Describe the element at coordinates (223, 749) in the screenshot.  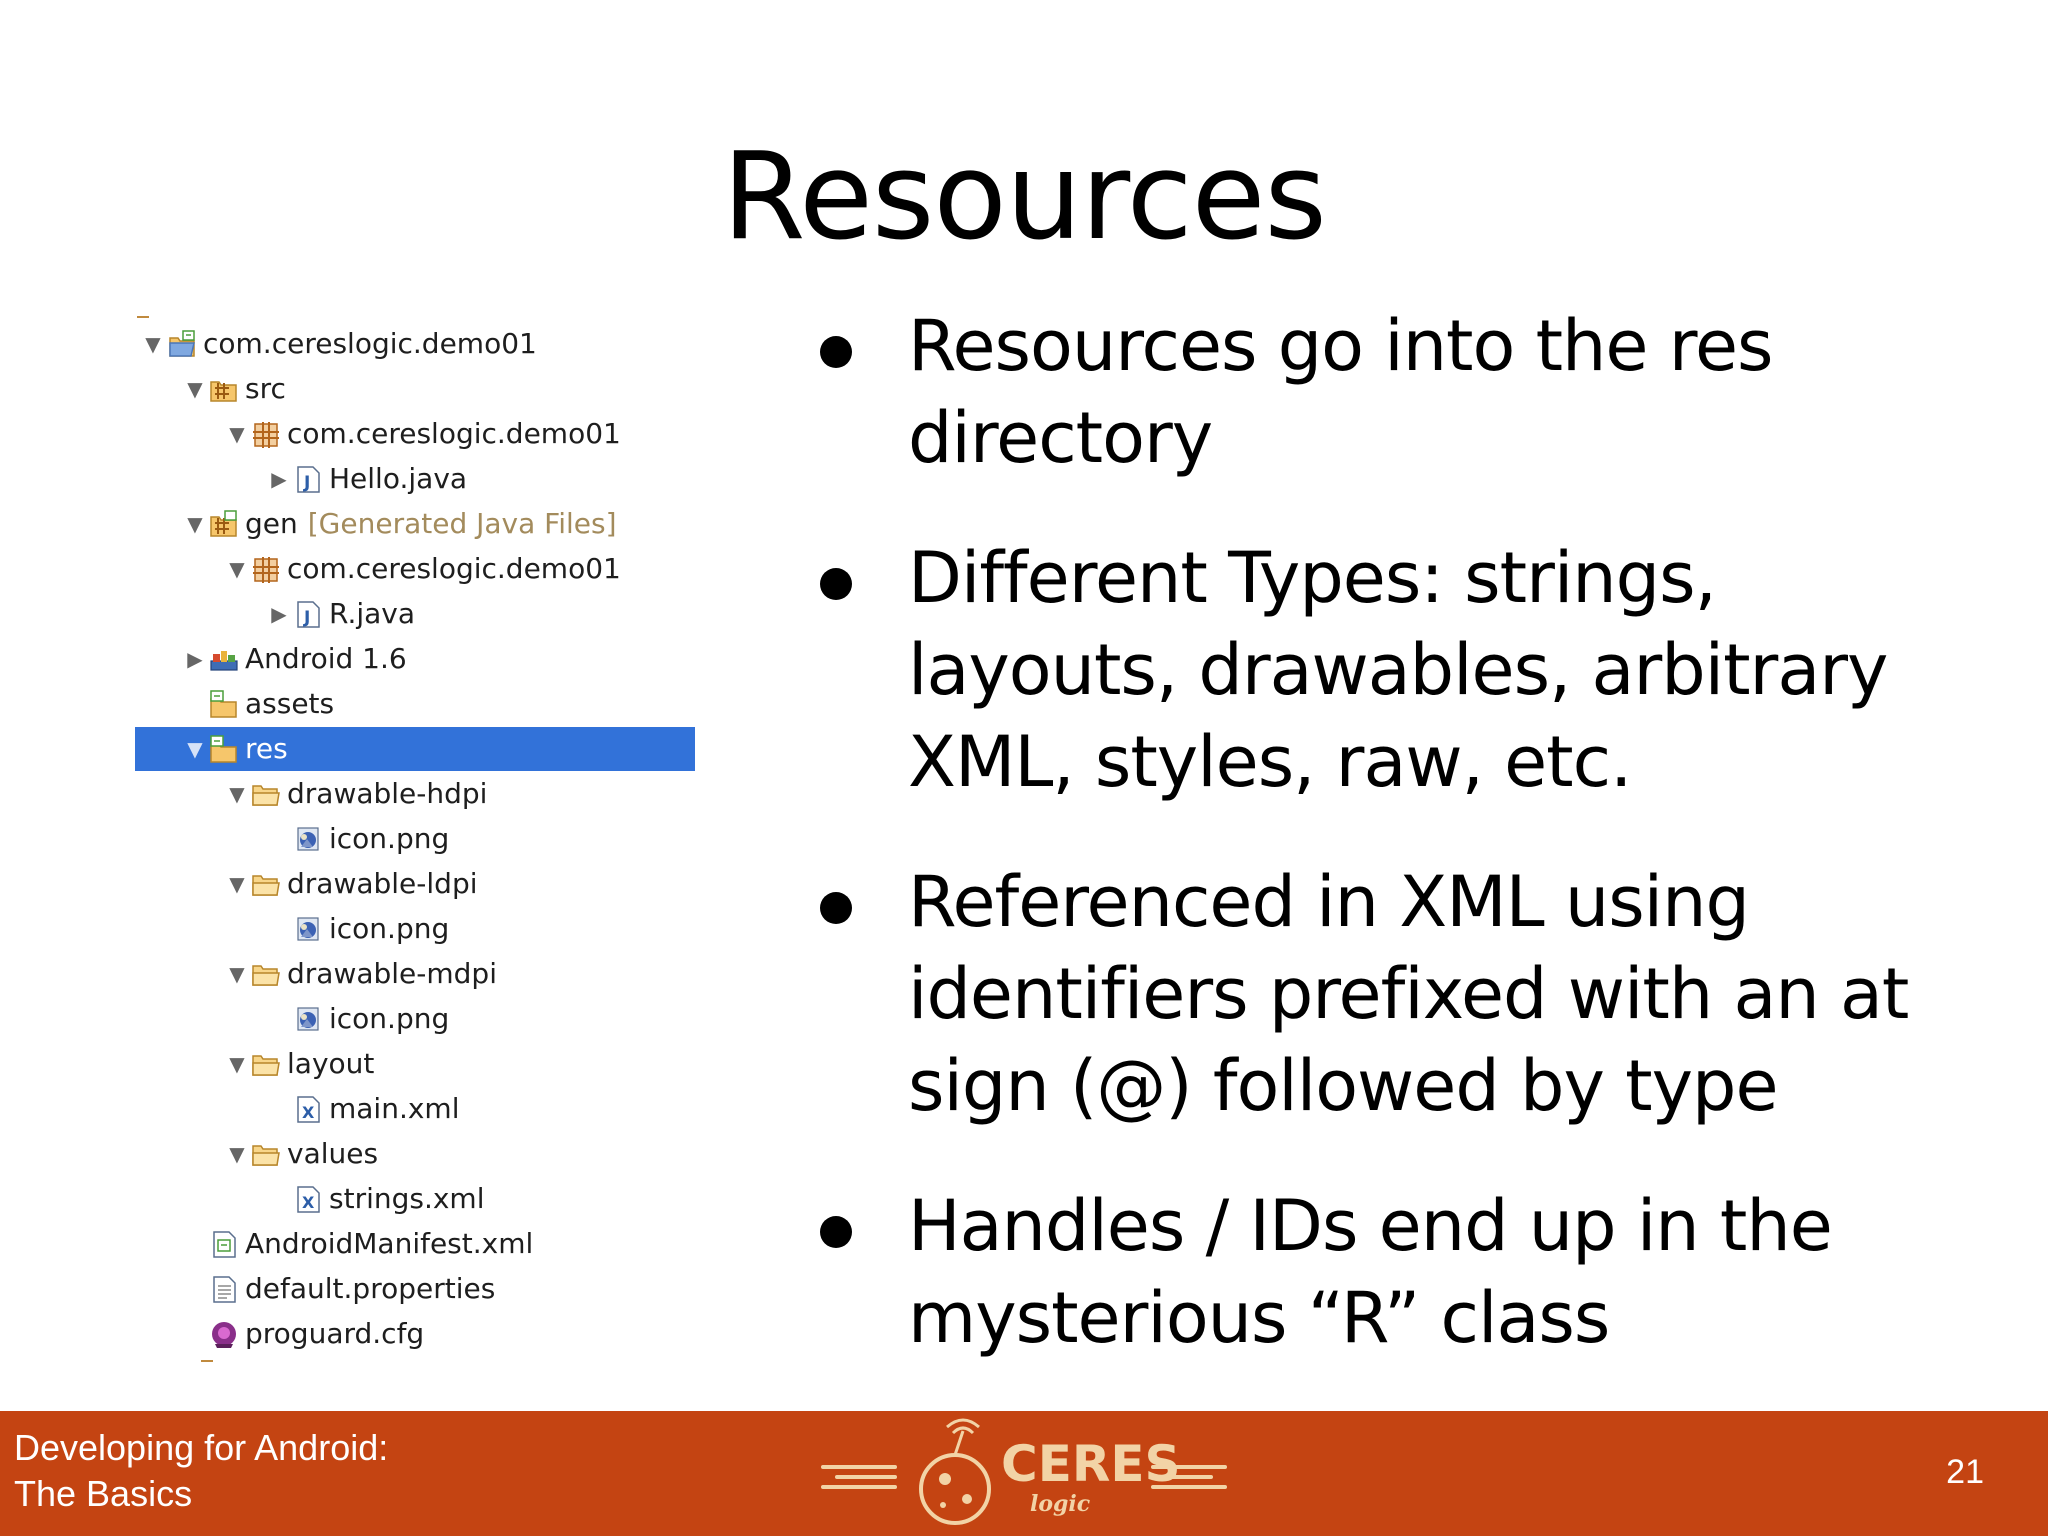
I see `android-folder-icon` at that location.